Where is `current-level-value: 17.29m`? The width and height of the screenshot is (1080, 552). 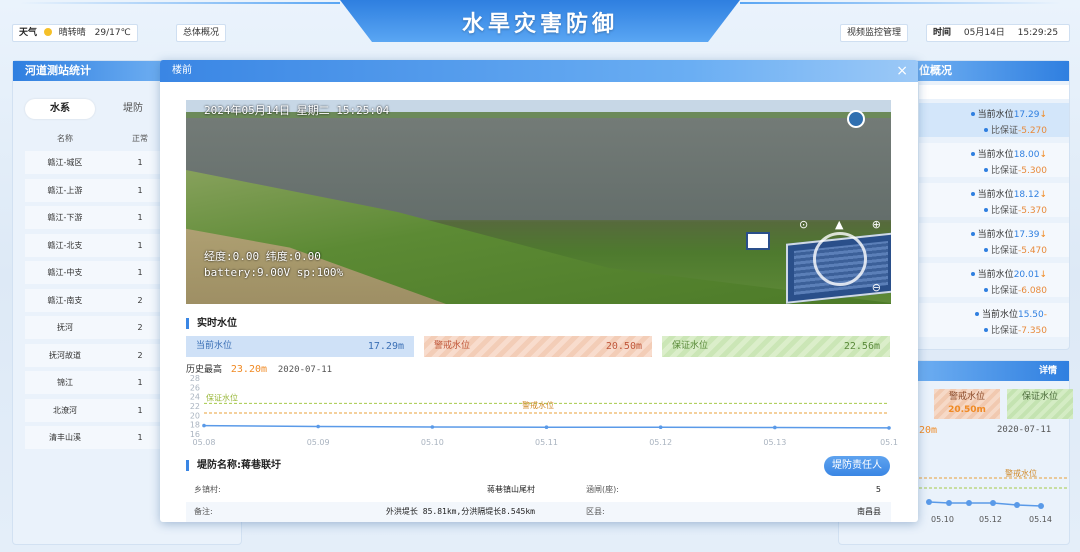
current-level-value: 17.29m is located at coordinates (385, 346).